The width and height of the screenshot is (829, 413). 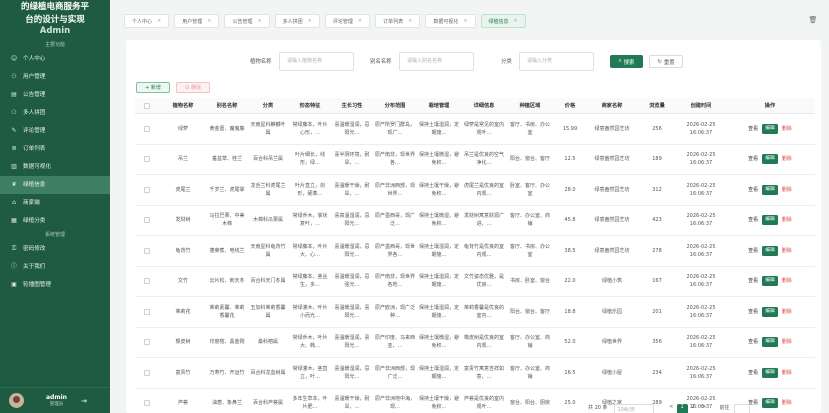 I want to click on table-cell: 2026-02-25 16:06:37, so click(x=701, y=251).